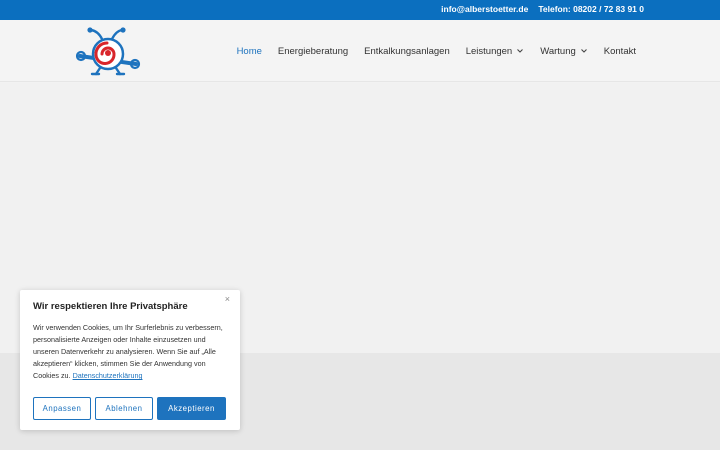 This screenshot has height=450, width=720. I want to click on nav-item-label: Wartung, so click(558, 51).